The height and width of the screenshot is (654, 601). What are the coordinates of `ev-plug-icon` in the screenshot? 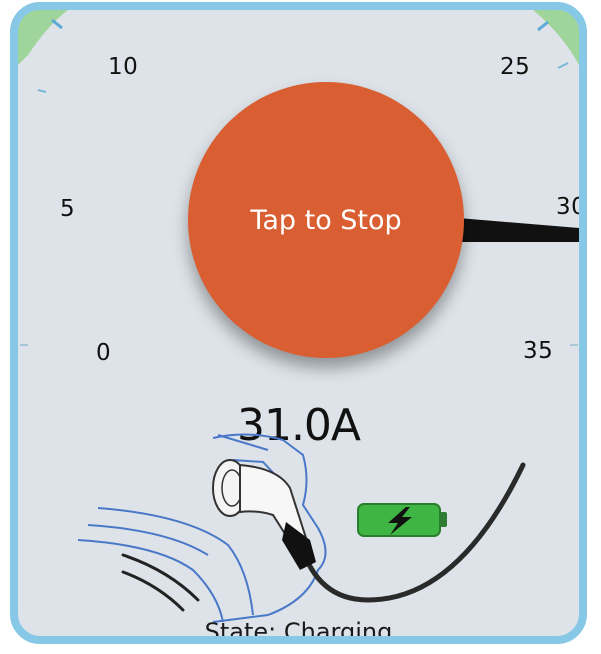 It's located at (264, 514).